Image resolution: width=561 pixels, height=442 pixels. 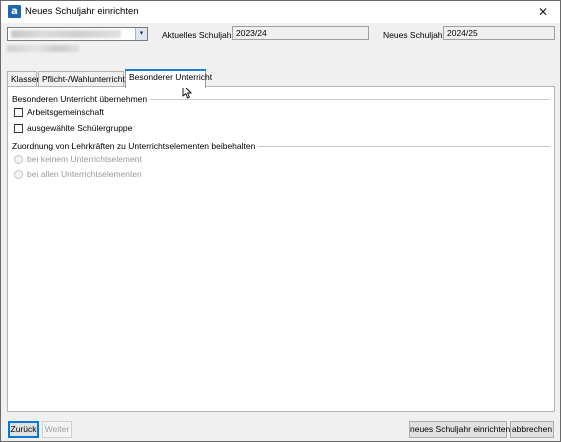 What do you see at coordinates (66, 112) in the screenshot?
I see `checkbox-label: Arbeitsgemeinschaft` at bounding box center [66, 112].